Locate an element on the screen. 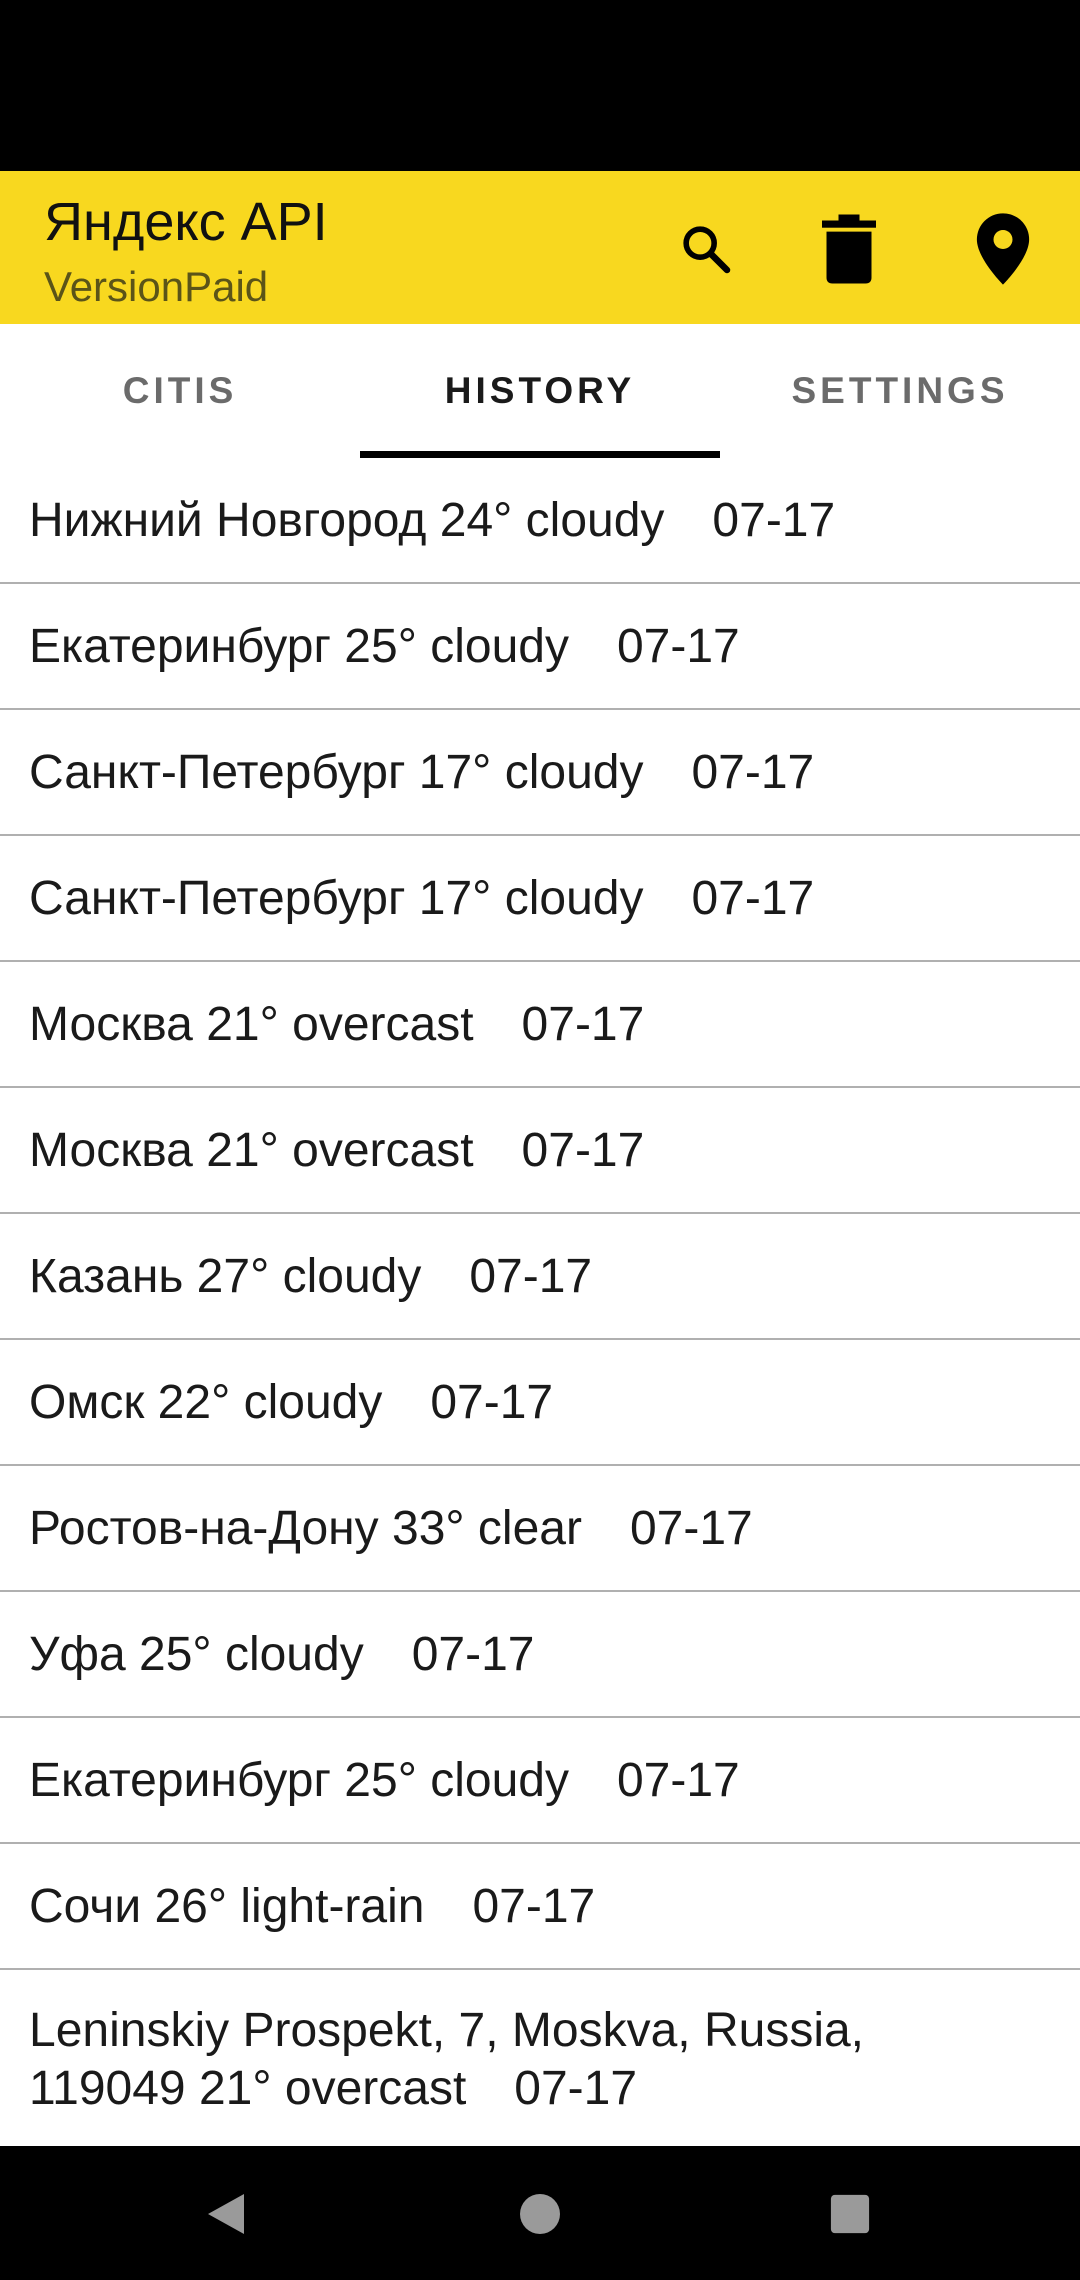 This screenshot has height=2280, width=1080. history-item-text: Казань 27° cloudy is located at coordinates (225, 1276).